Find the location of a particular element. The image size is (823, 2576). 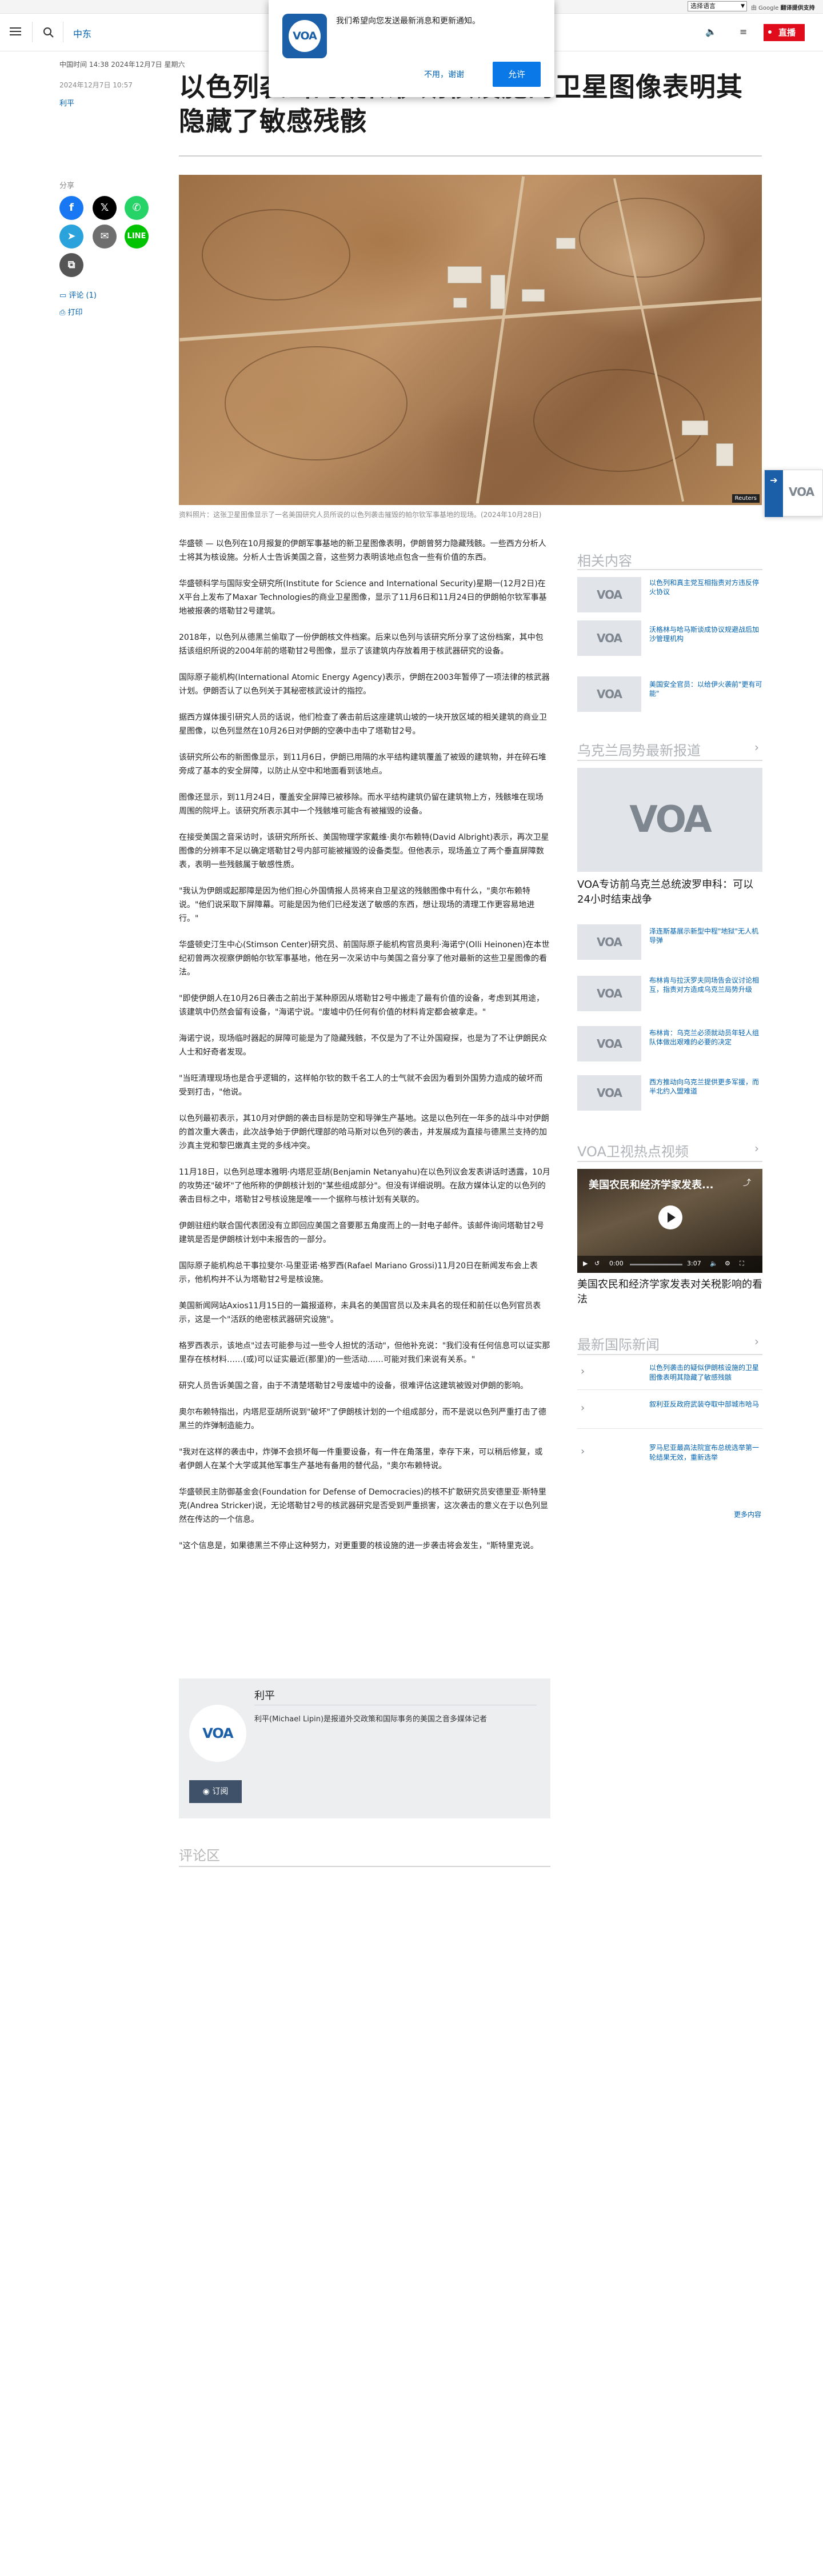

comments-link: ▭ 评论 (1) is located at coordinates (78, 294).